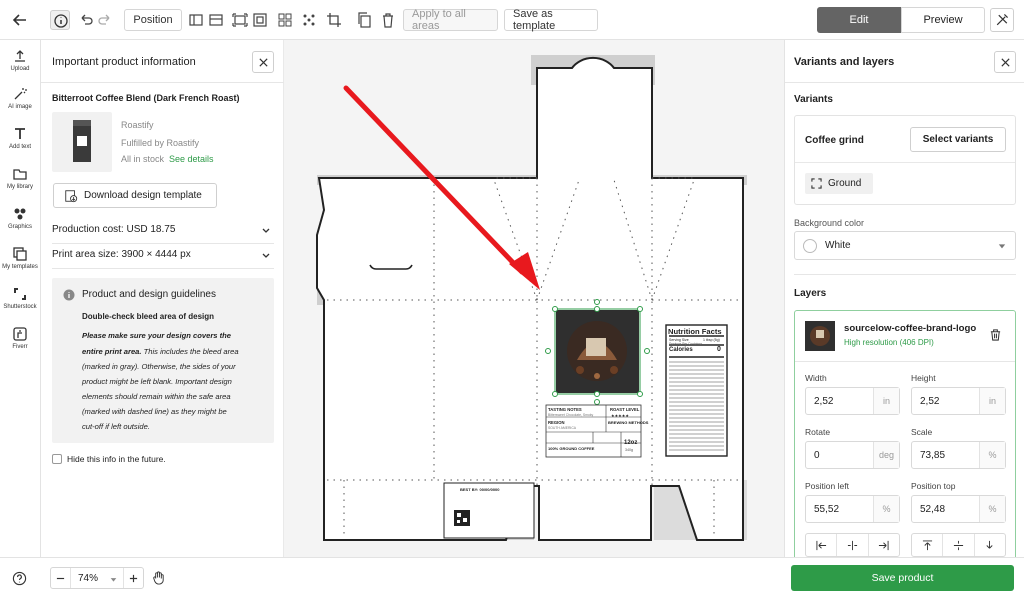  Describe the element at coordinates (827, 486) in the screenshot. I see `position-left-label: Position left` at that location.